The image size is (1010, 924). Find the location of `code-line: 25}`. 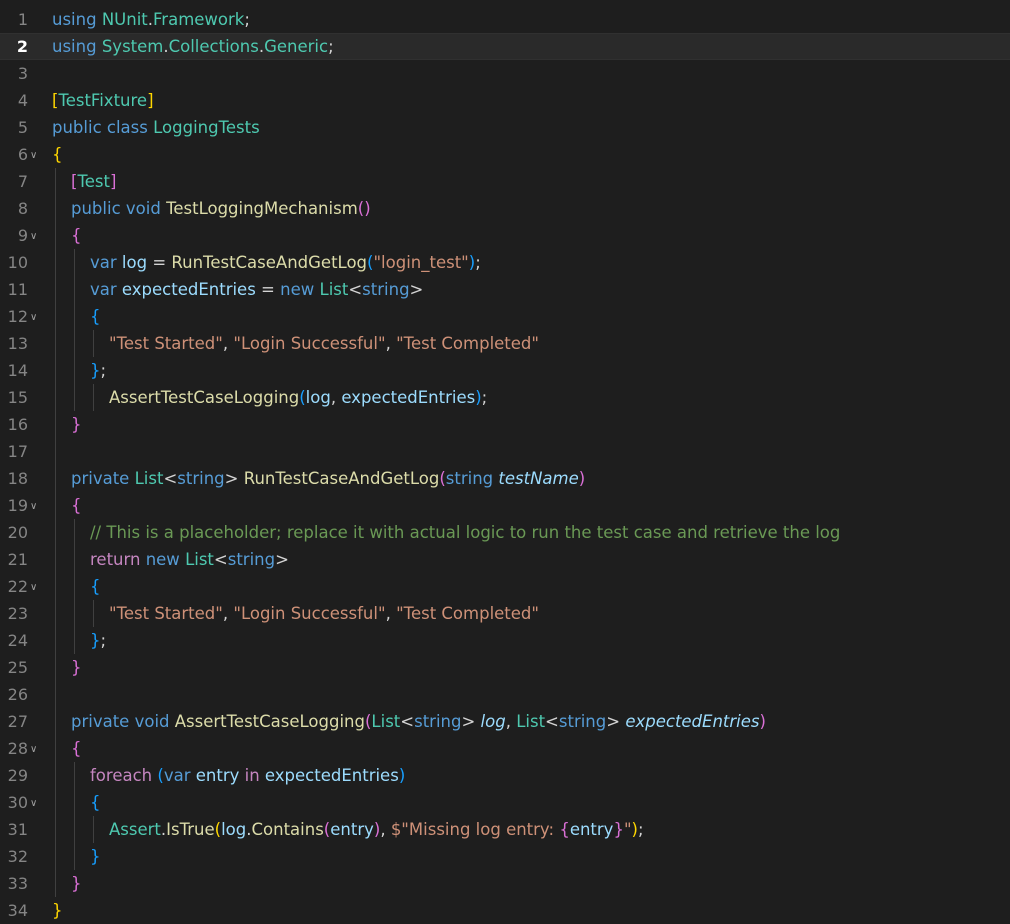

code-line: 25} is located at coordinates (505, 667).